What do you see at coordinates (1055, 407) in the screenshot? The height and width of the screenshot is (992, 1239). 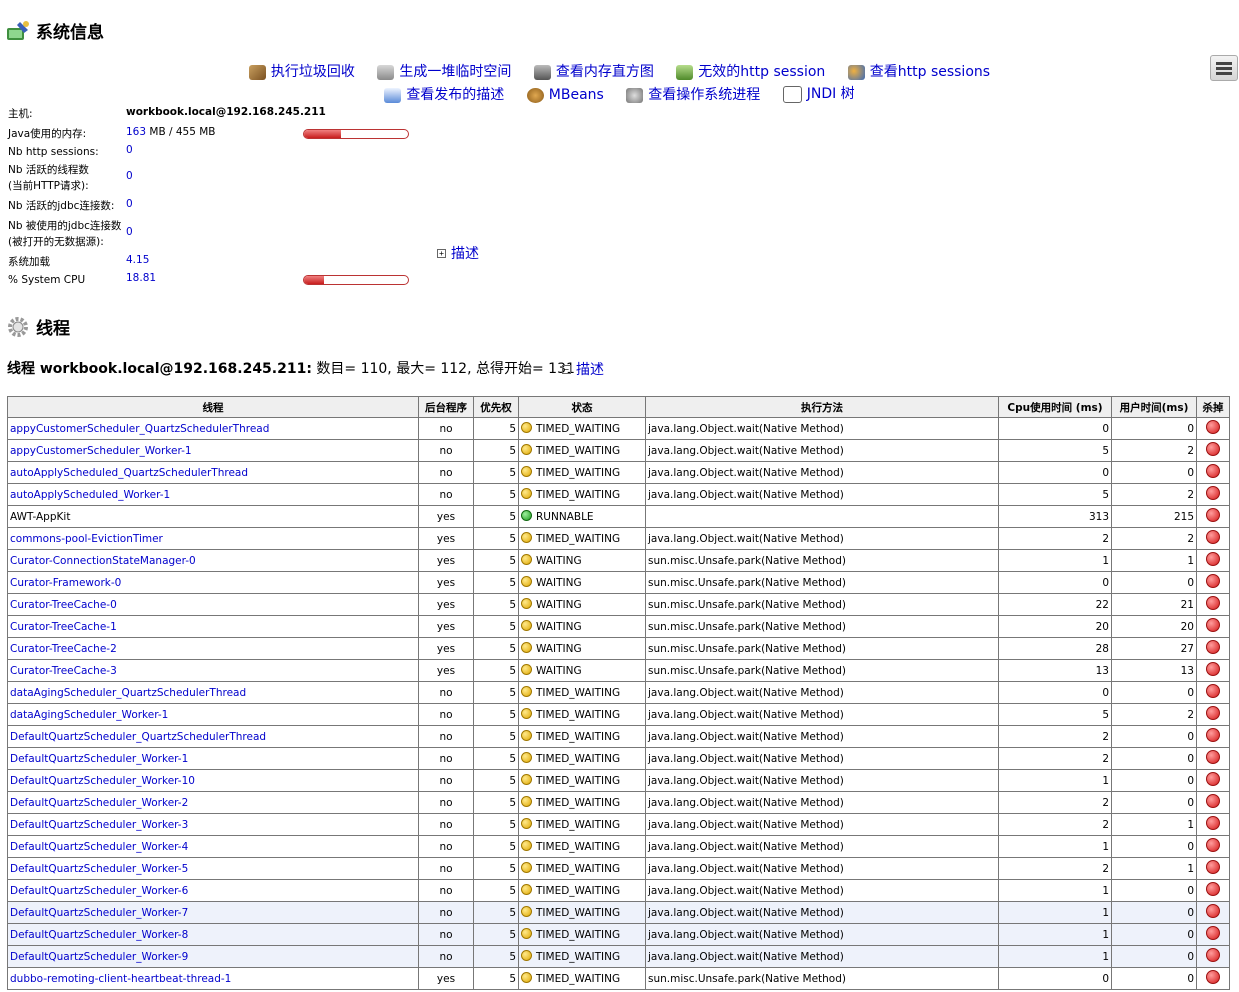 I see `col-cpu-time: Cpu使用时间 (ms)` at bounding box center [1055, 407].